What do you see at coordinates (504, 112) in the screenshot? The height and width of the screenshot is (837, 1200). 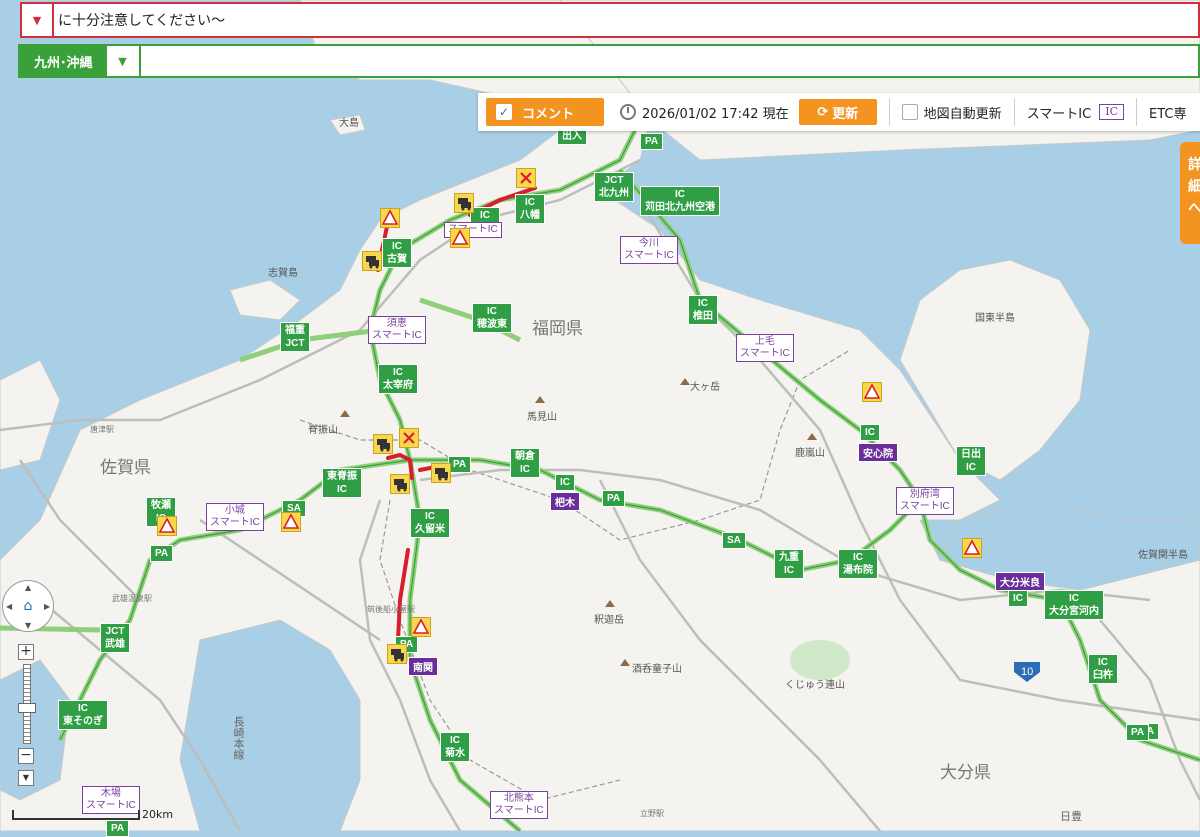 I see `check-icon: ✓` at bounding box center [504, 112].